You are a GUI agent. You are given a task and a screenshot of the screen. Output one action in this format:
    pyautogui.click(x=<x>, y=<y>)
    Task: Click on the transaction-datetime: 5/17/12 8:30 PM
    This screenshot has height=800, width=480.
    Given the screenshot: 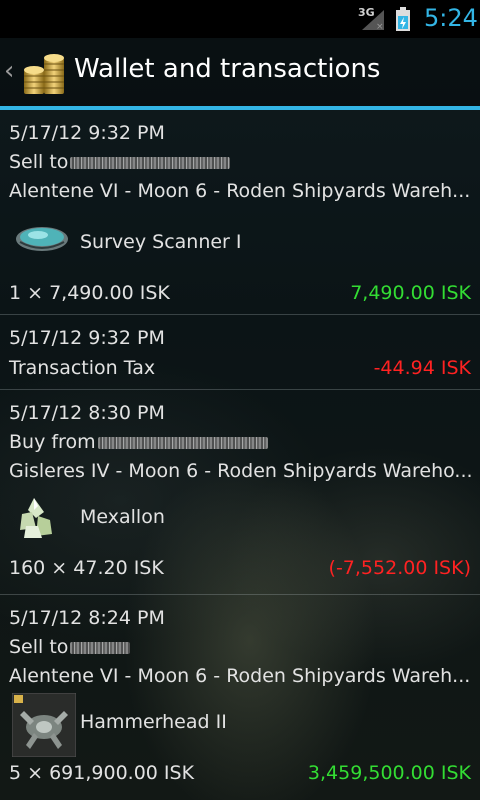 What is the action you would take?
    pyautogui.click(x=87, y=413)
    